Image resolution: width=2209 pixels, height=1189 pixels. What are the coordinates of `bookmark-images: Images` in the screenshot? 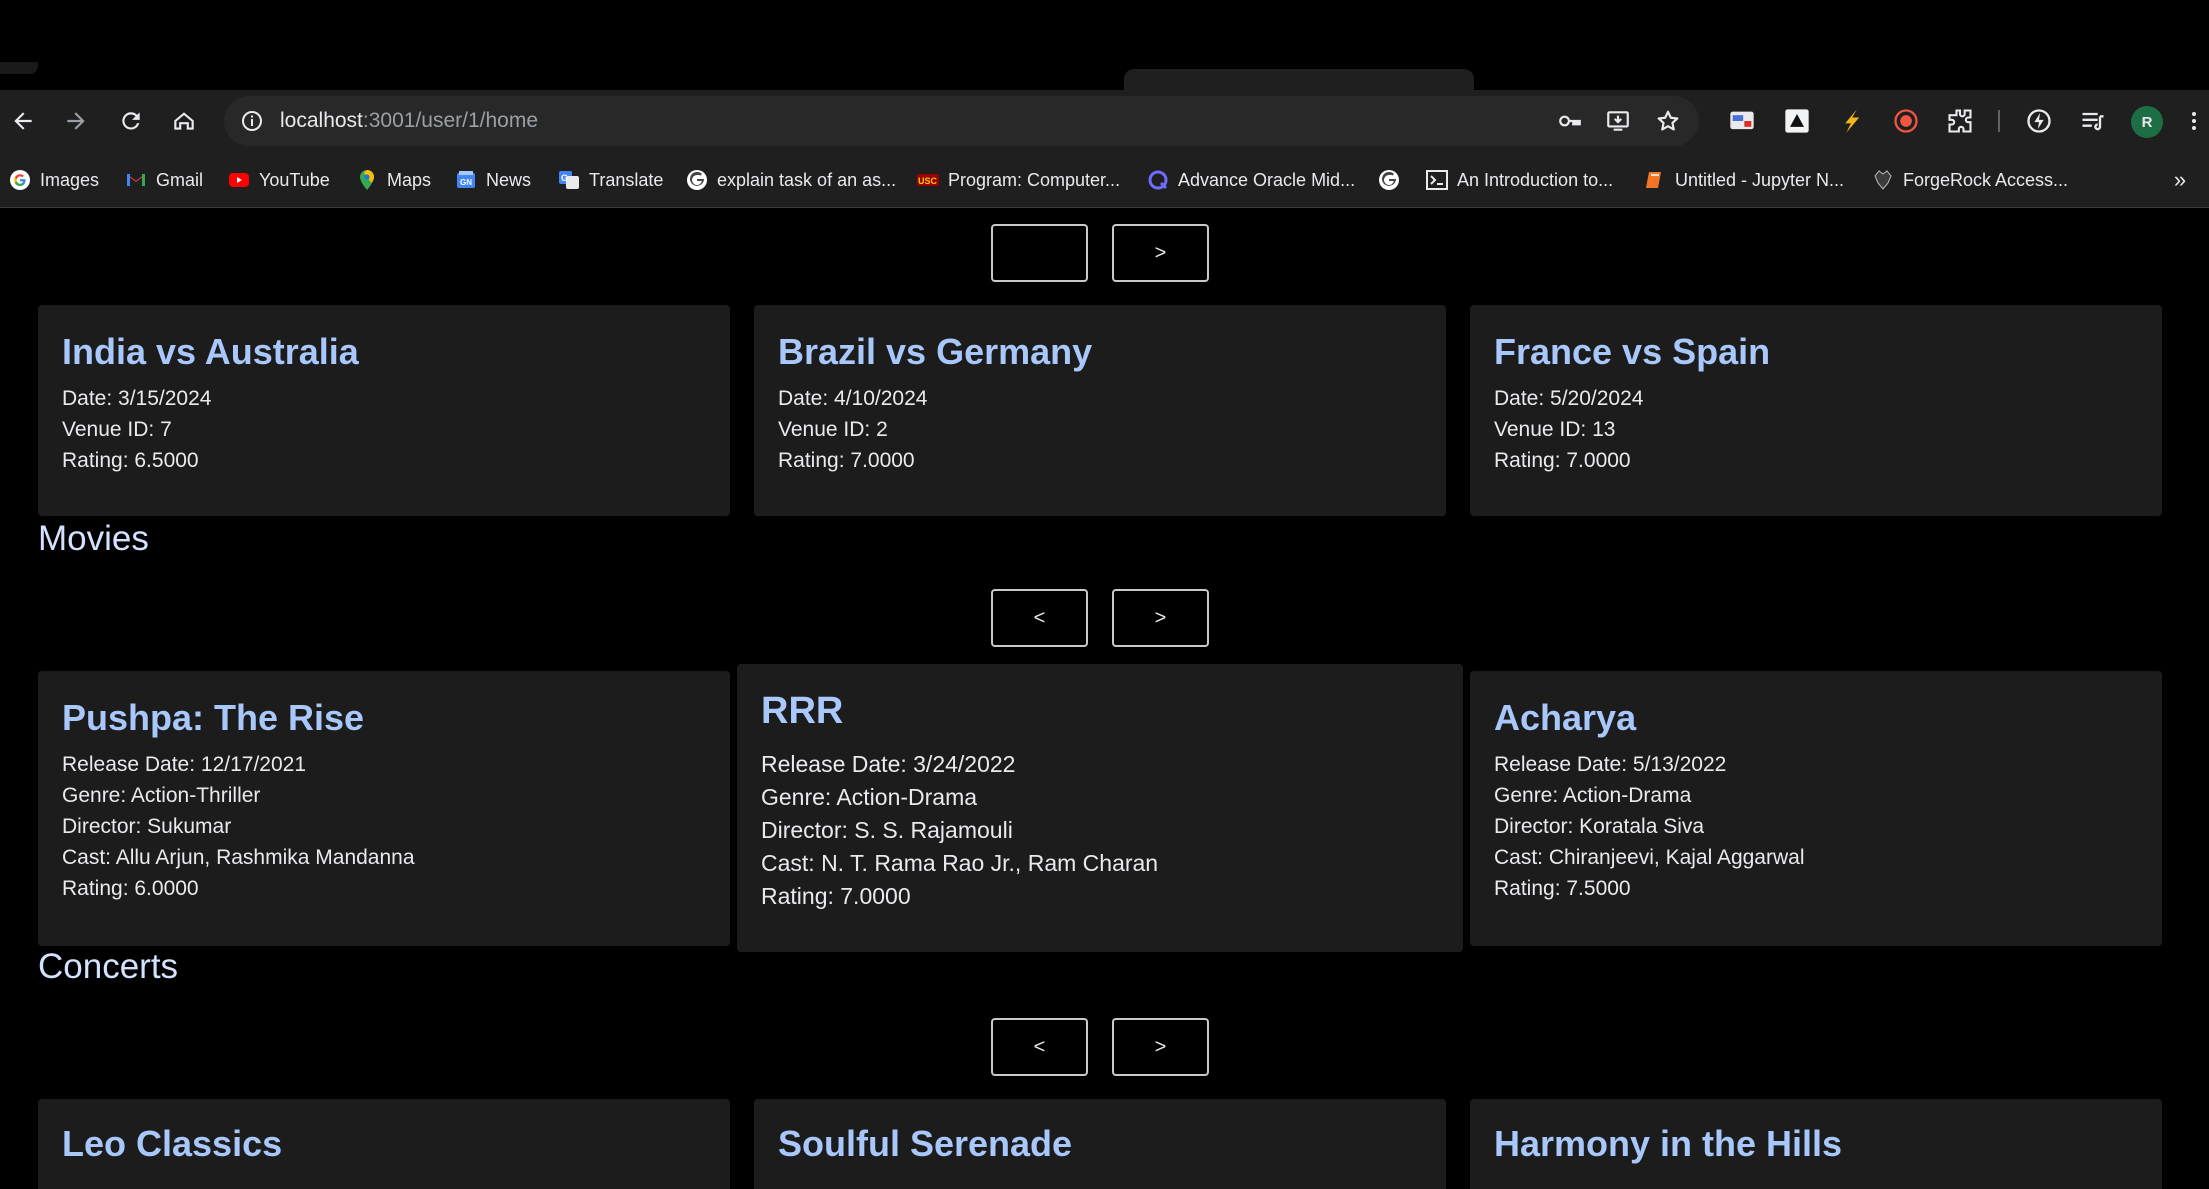 It's located at (53, 180).